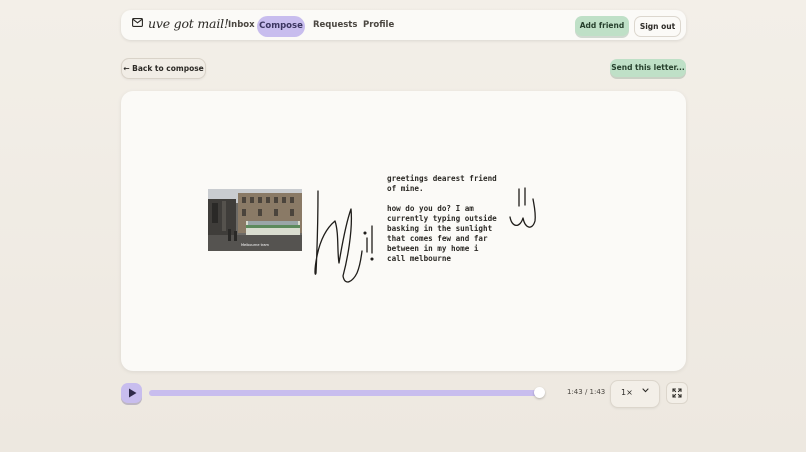 This screenshot has width=806, height=452. What do you see at coordinates (241, 25) in the screenshot?
I see `nav-inbox: Inbox` at bounding box center [241, 25].